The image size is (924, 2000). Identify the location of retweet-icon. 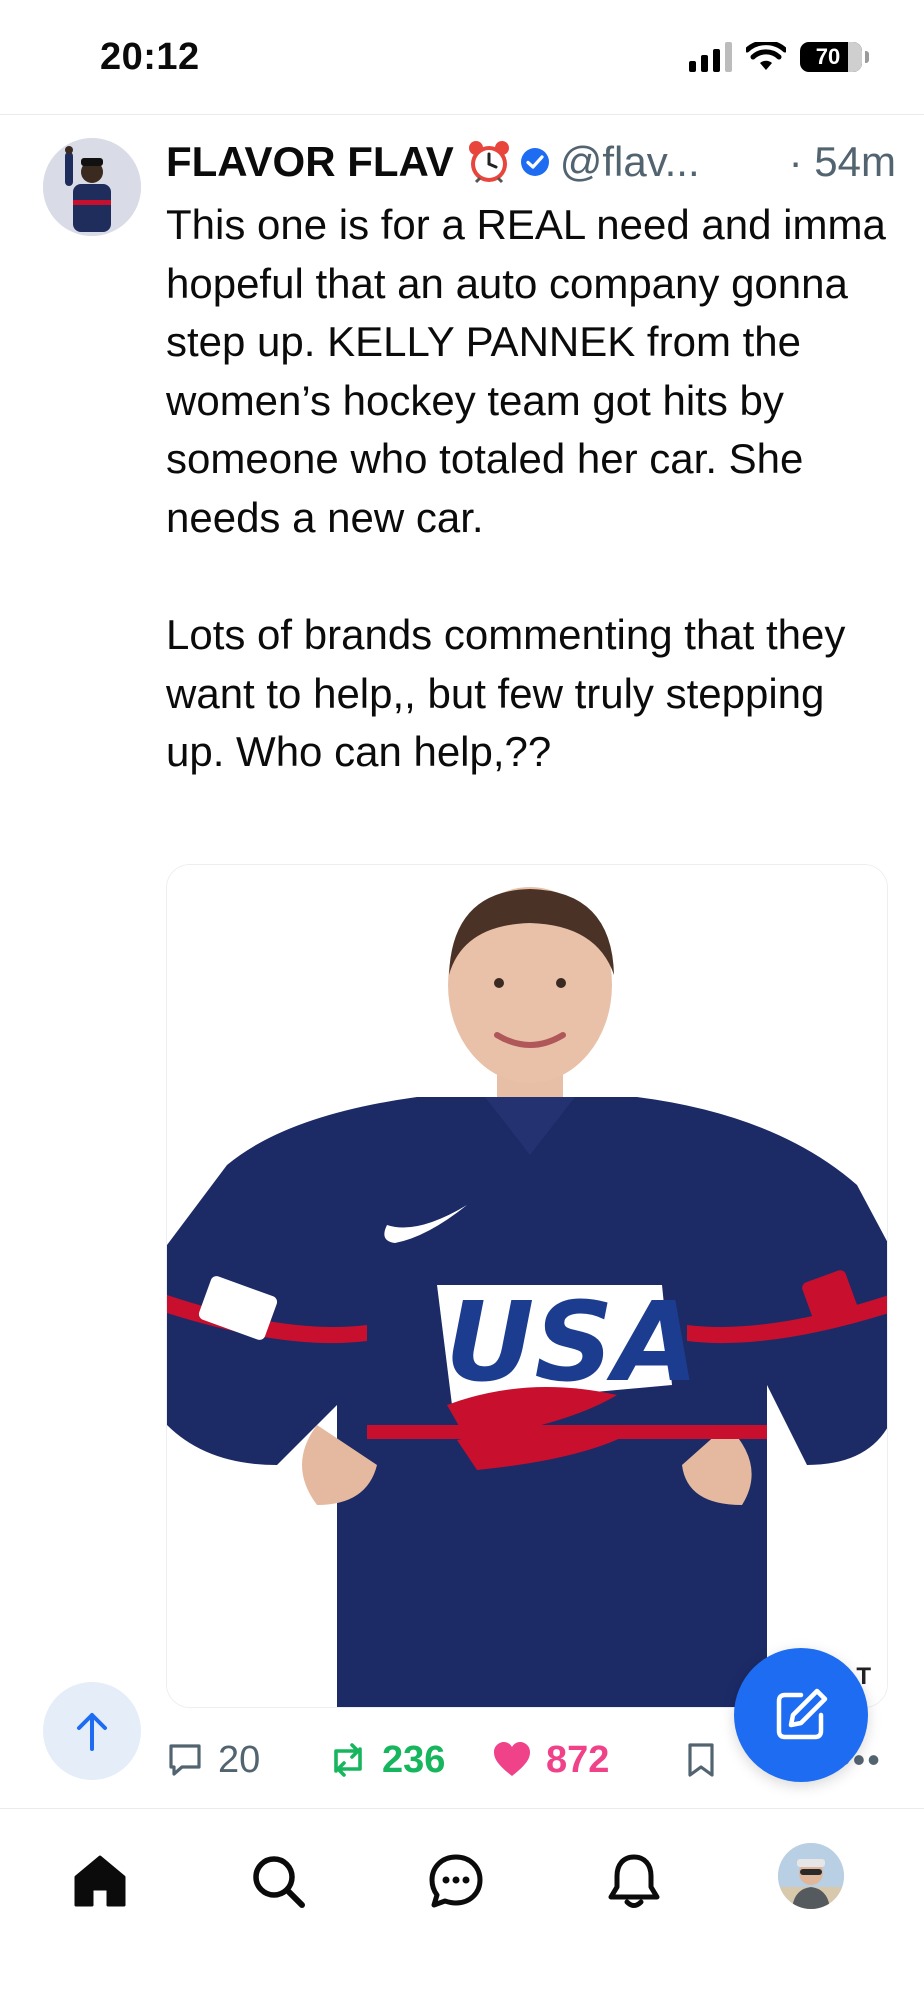
(348, 1760).